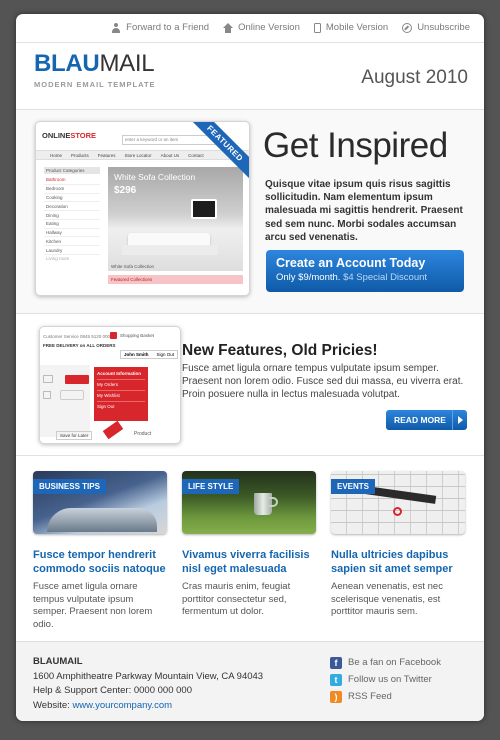 The height and width of the screenshot is (740, 500). What do you see at coordinates (69, 135) in the screenshot?
I see `store-logo: ONLINESTORE` at bounding box center [69, 135].